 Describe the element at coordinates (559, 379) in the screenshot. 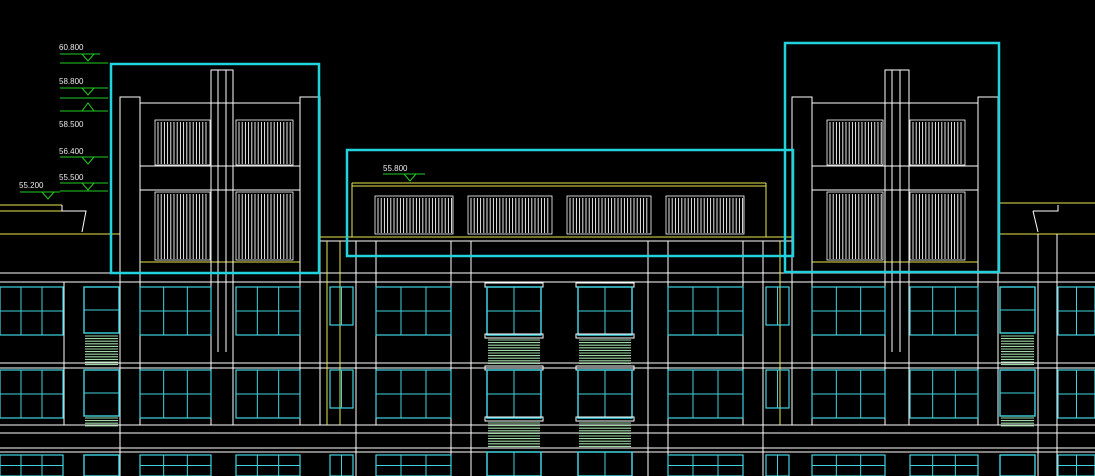

I see `stairwell-towers` at that location.